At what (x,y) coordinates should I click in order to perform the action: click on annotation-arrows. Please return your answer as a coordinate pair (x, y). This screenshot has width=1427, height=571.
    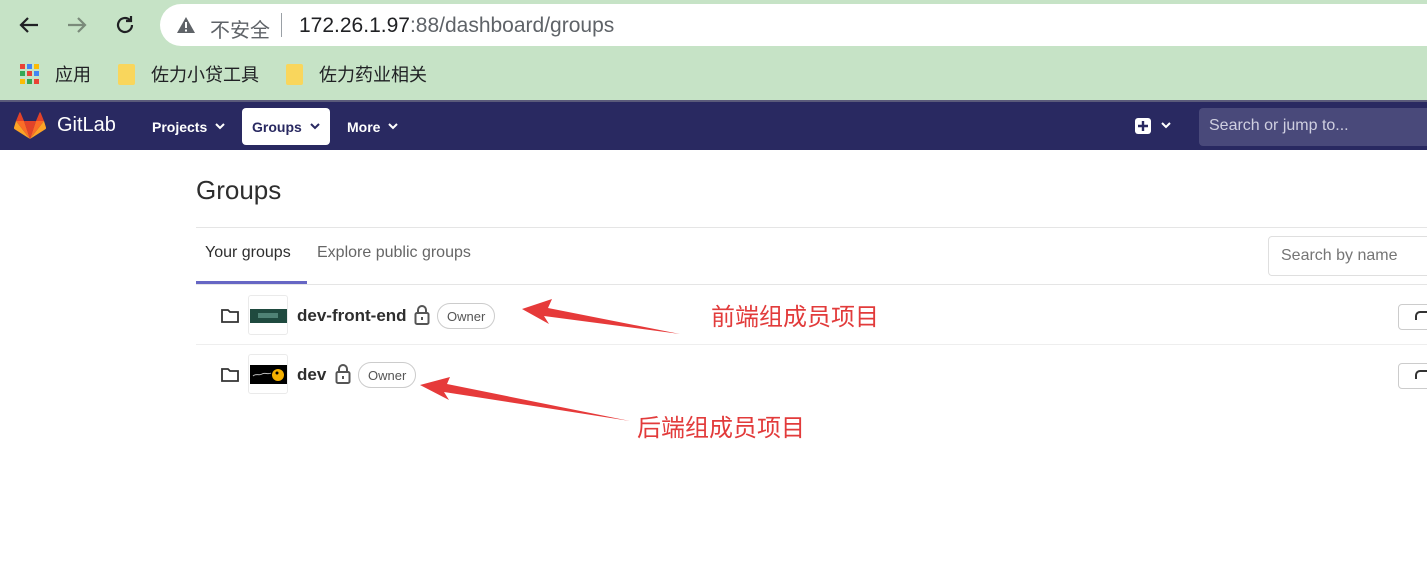
    Looking at the image, I should click on (550, 360).